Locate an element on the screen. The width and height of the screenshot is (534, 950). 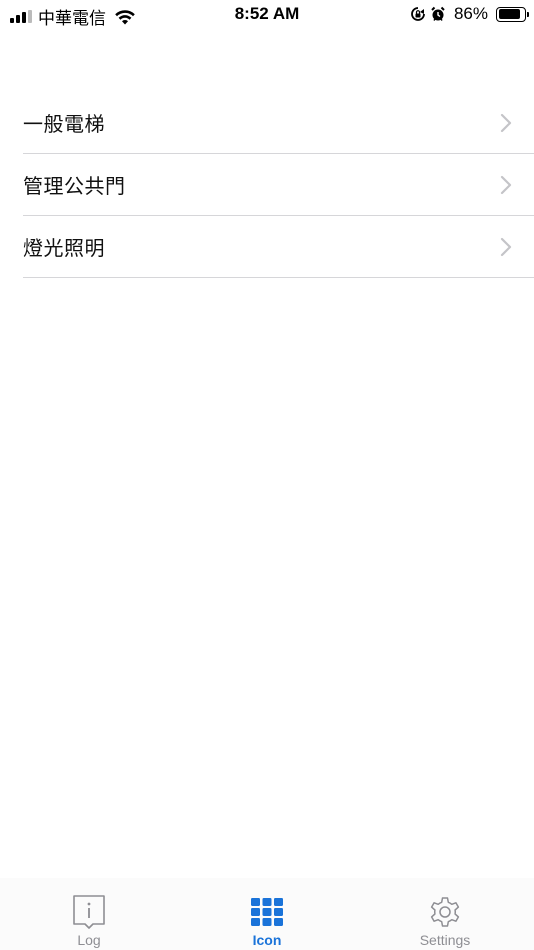
tab-bar: Log Icon Settings is located at coordinates (267, 914).